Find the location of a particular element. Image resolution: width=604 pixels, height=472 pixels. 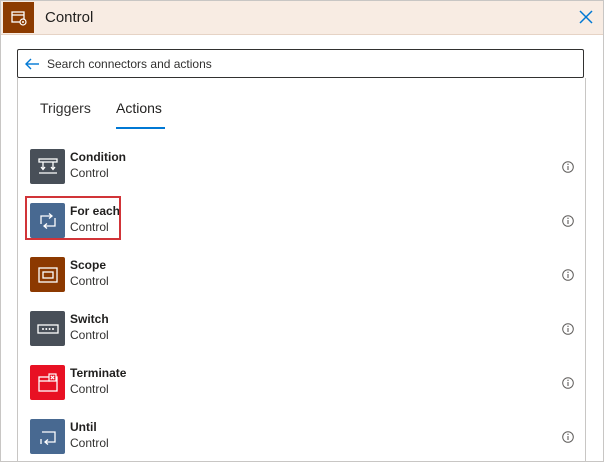

until-icon is located at coordinates (47, 436).